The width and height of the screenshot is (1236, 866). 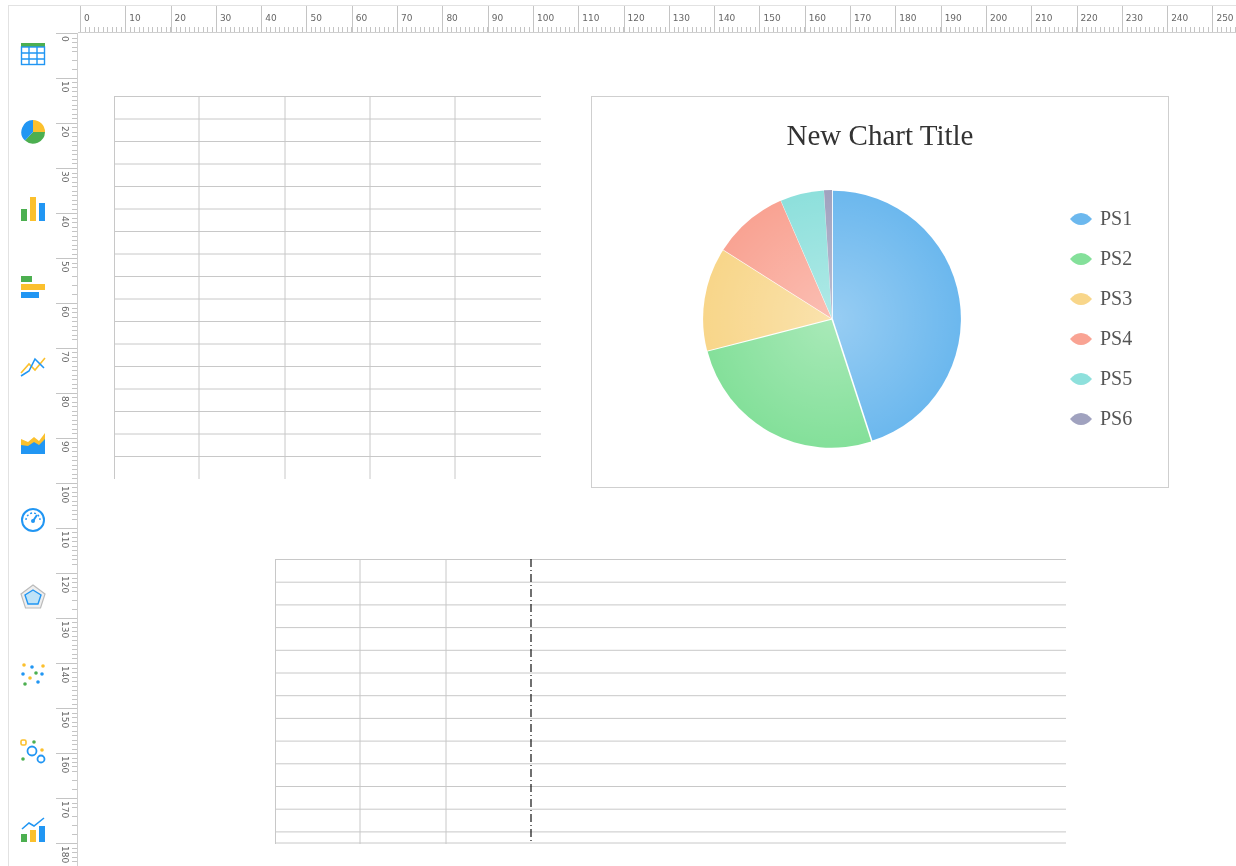 I want to click on ruler-label: 230, so click(x=1134, y=18).